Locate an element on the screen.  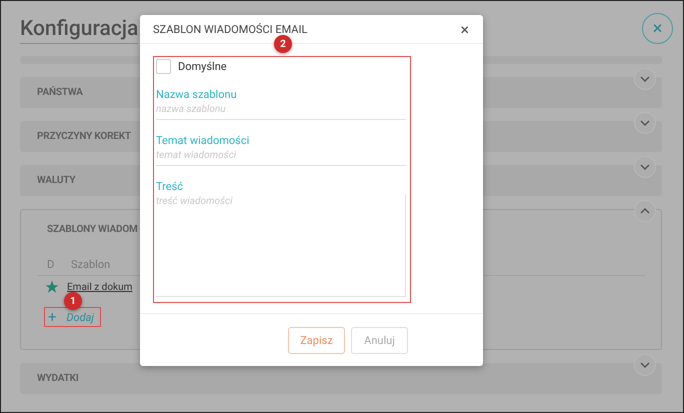
checkbox is located at coordinates (163, 66).